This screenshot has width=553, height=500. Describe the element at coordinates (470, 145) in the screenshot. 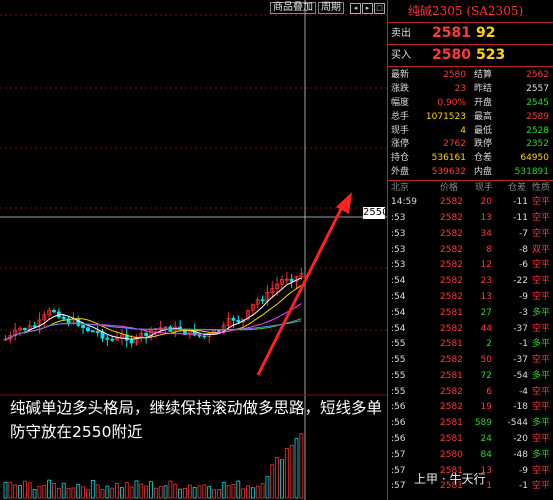

I see `stat-row: 涨停 2762 跌停 2352` at that location.